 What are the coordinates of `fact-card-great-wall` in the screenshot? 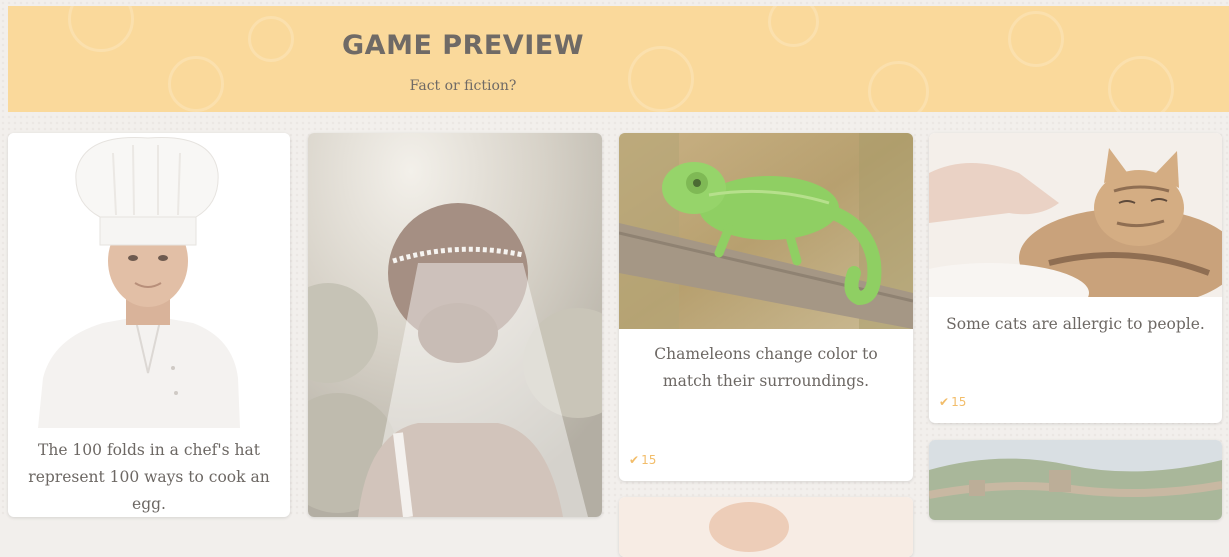 It's located at (1075, 480).